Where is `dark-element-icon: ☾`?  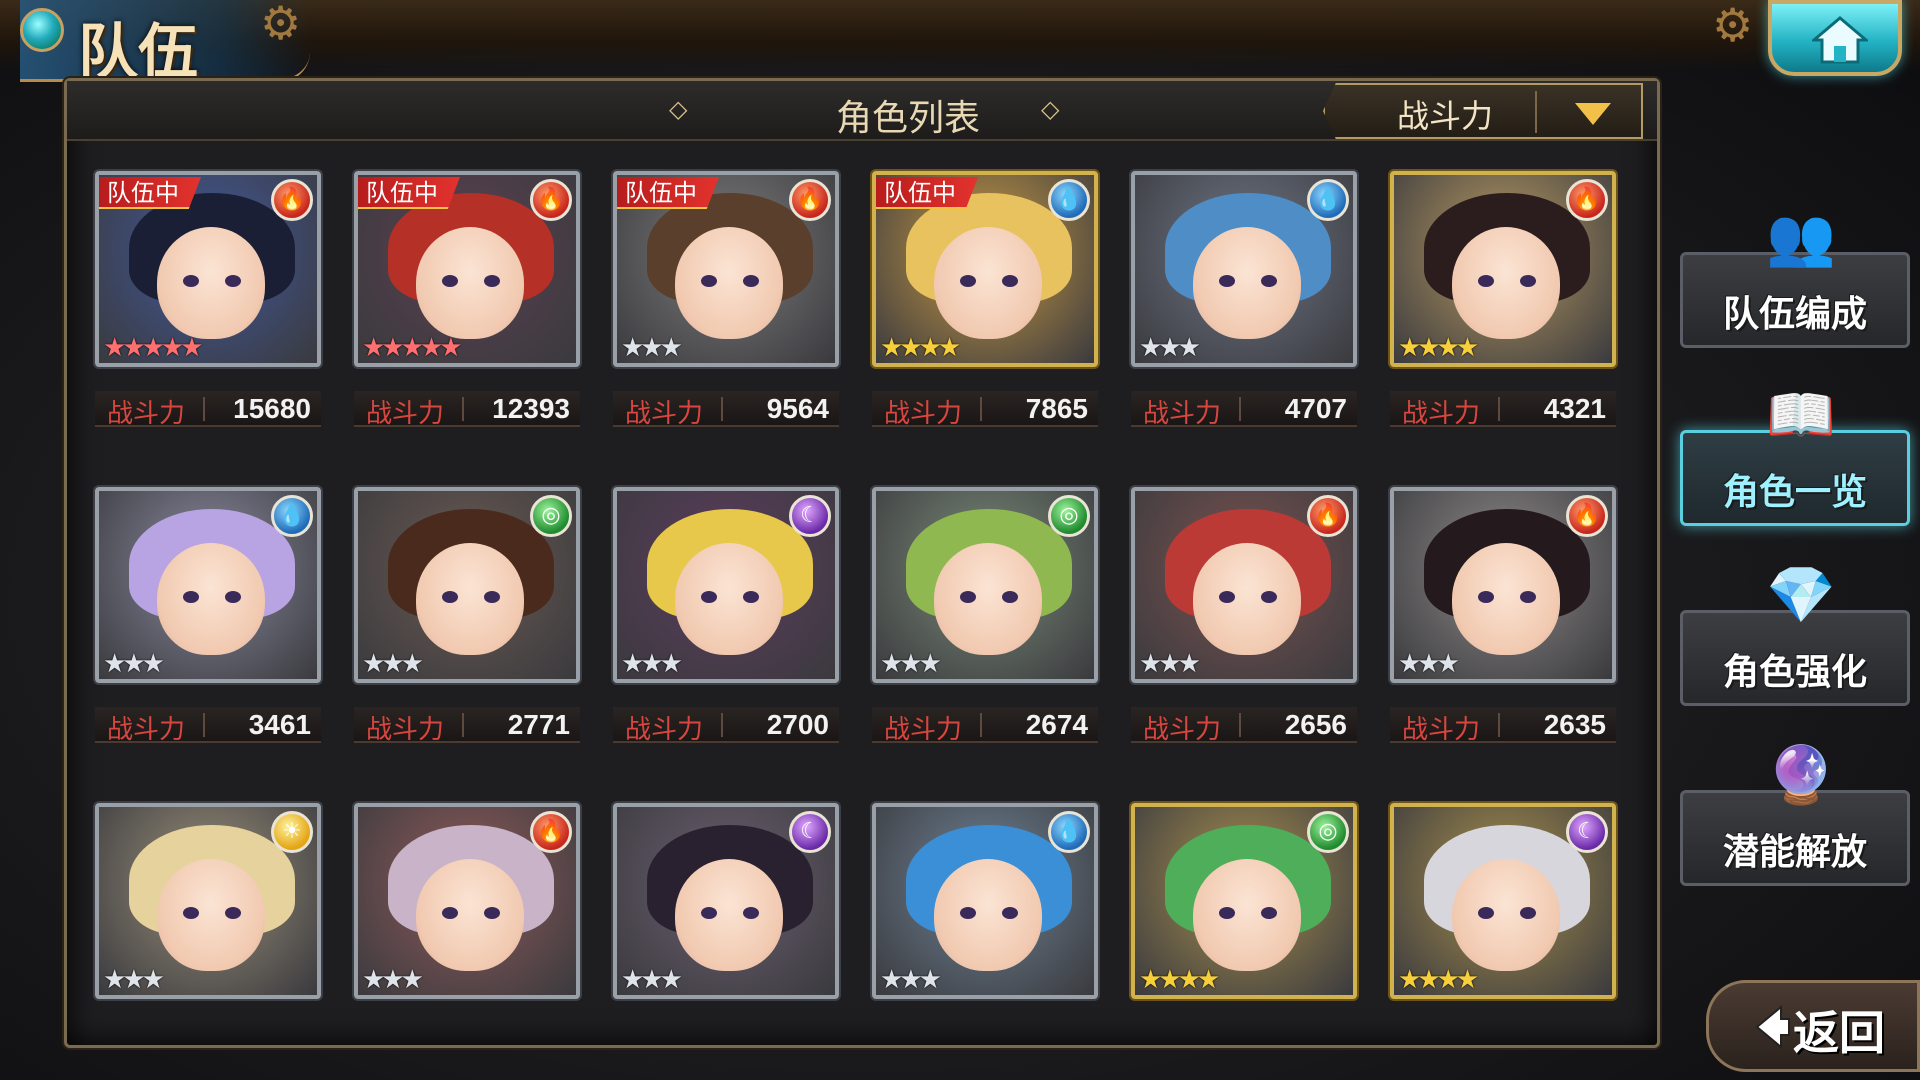 dark-element-icon: ☾ is located at coordinates (810, 832).